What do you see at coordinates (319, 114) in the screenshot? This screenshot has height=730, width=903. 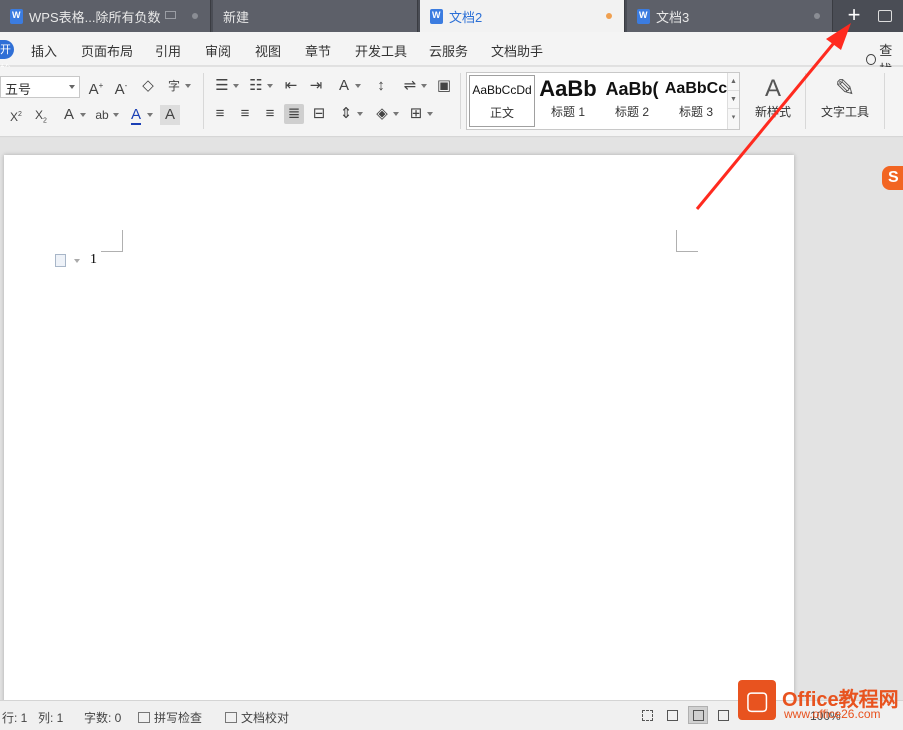 I see `distributed-align-icon: ⊟` at bounding box center [319, 114].